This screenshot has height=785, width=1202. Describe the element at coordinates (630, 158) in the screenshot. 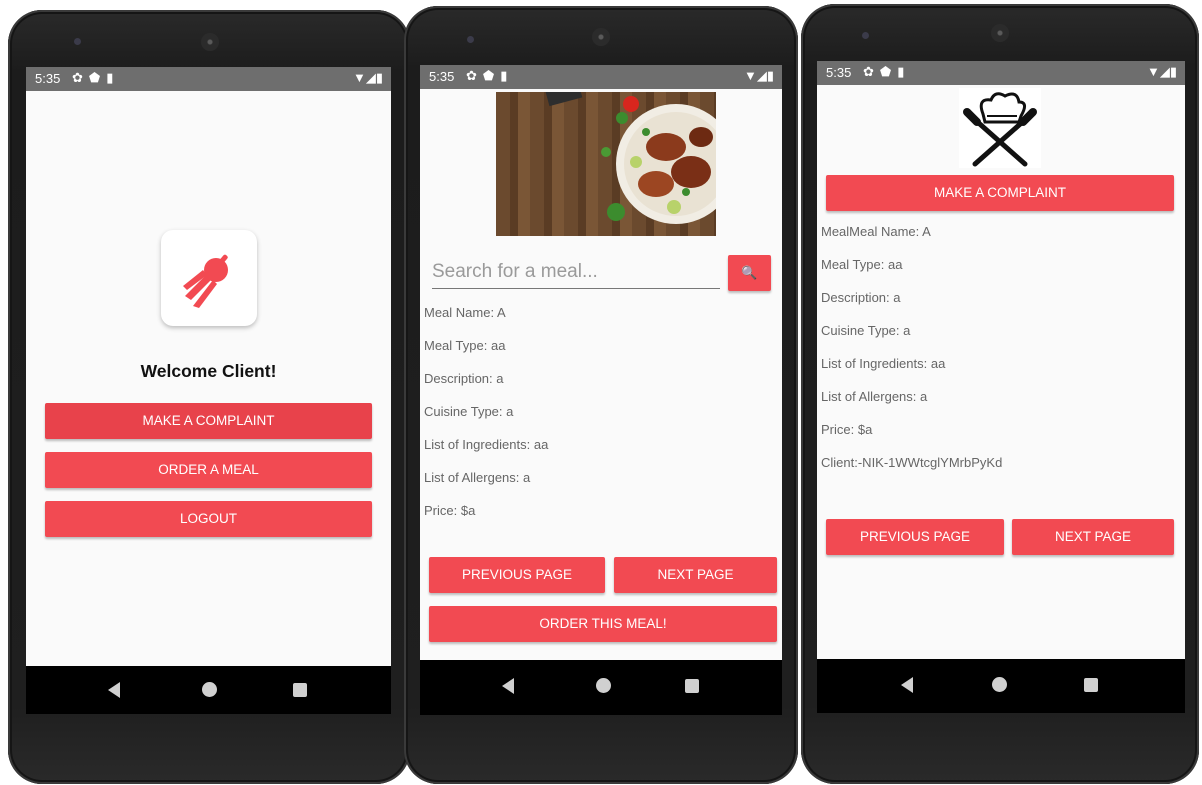

I see `food-photo` at that location.